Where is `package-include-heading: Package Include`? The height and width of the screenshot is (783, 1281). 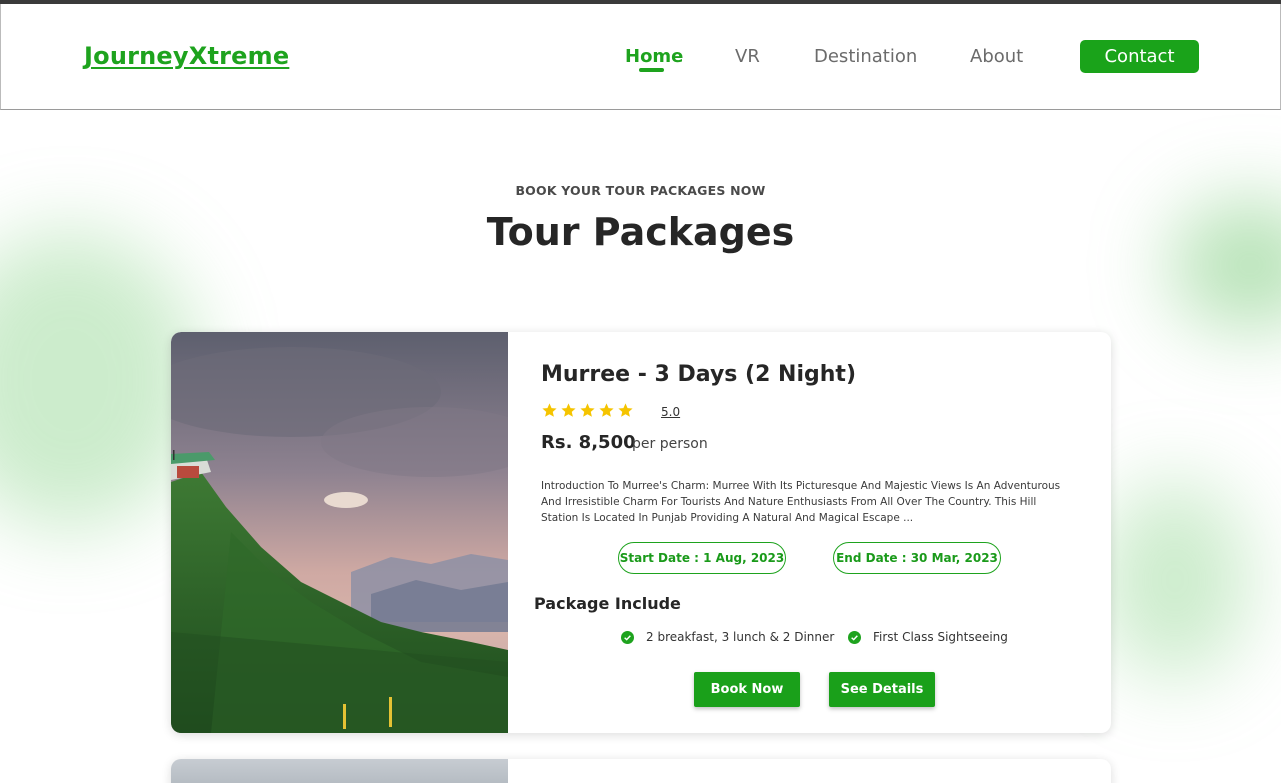
package-include-heading: Package Include is located at coordinates (607, 603).